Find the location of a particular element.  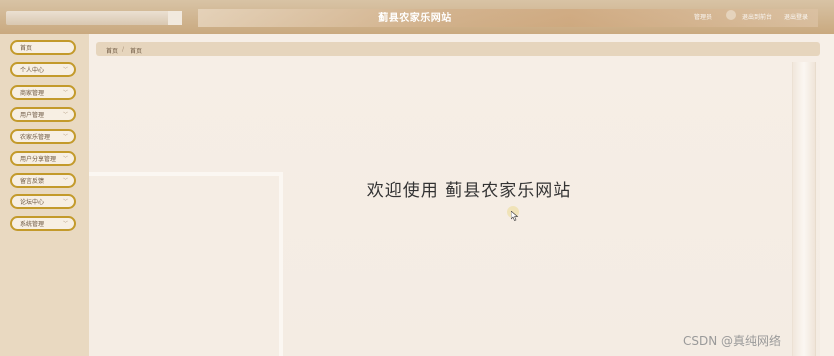

sidebar-item-home: 首页 is located at coordinates (43, 47).